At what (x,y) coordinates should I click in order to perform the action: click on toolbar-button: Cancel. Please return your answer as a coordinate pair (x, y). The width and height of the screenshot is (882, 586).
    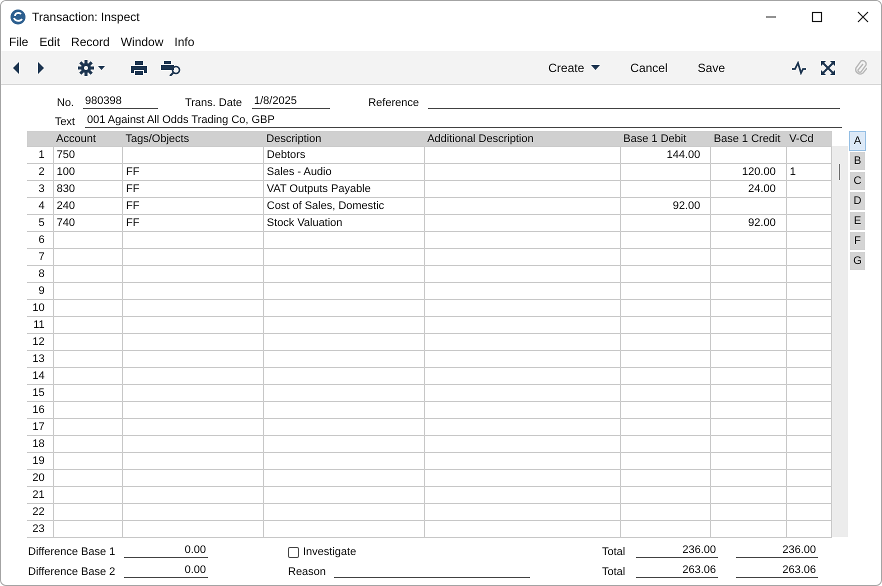
    Looking at the image, I should click on (649, 67).